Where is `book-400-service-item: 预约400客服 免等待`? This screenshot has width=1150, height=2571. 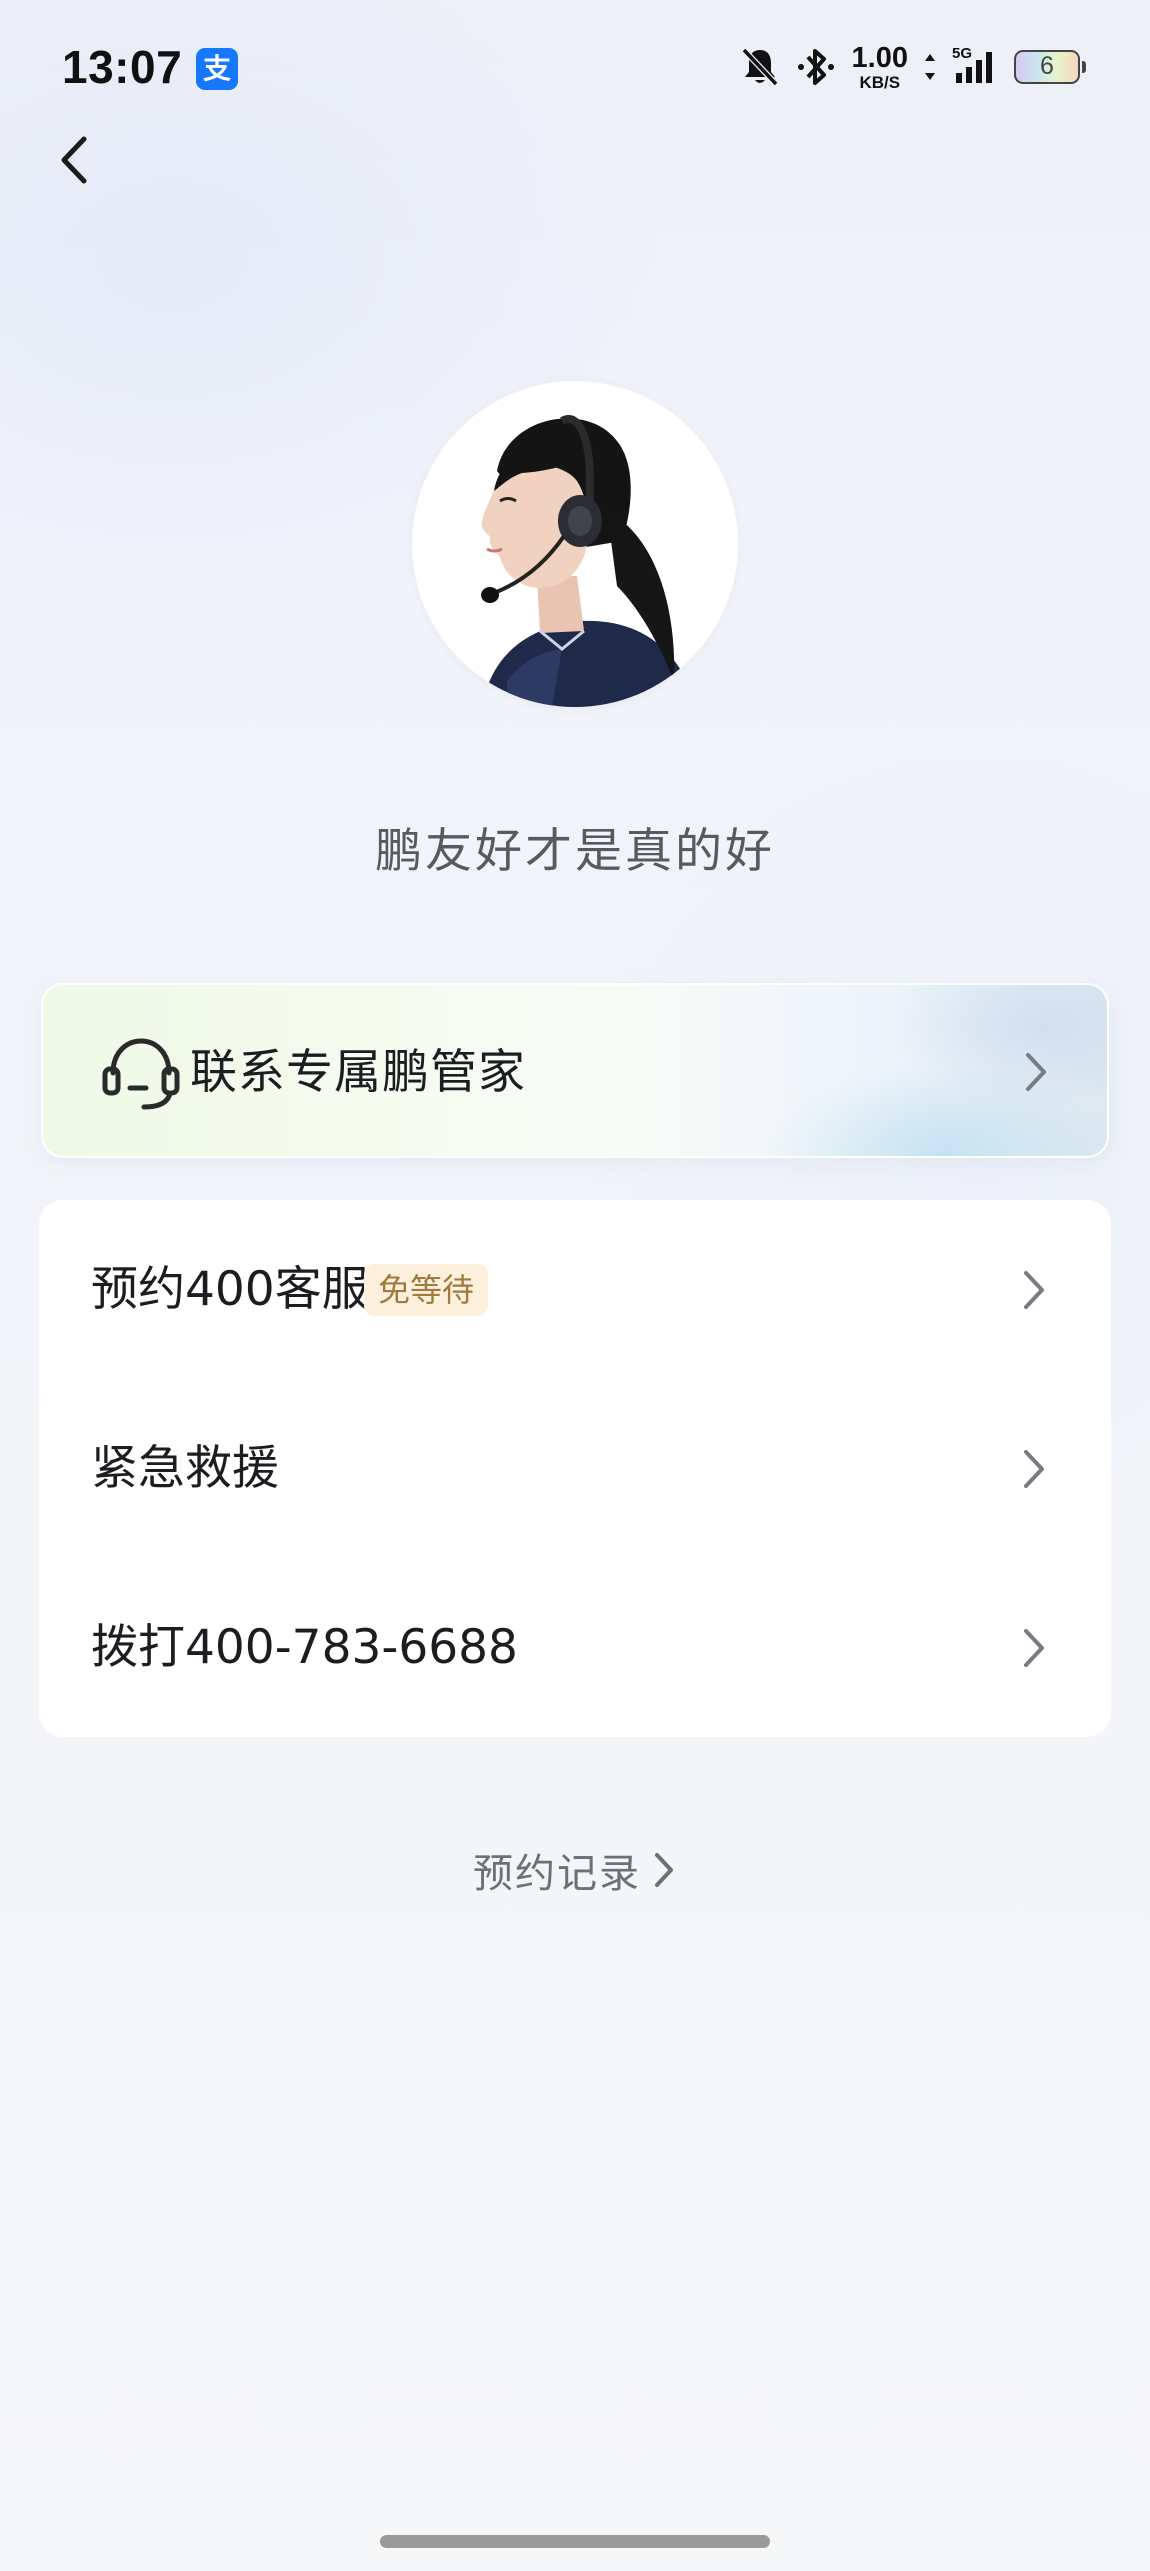 book-400-service-item: 预约400客服 免等待 is located at coordinates (575, 1289).